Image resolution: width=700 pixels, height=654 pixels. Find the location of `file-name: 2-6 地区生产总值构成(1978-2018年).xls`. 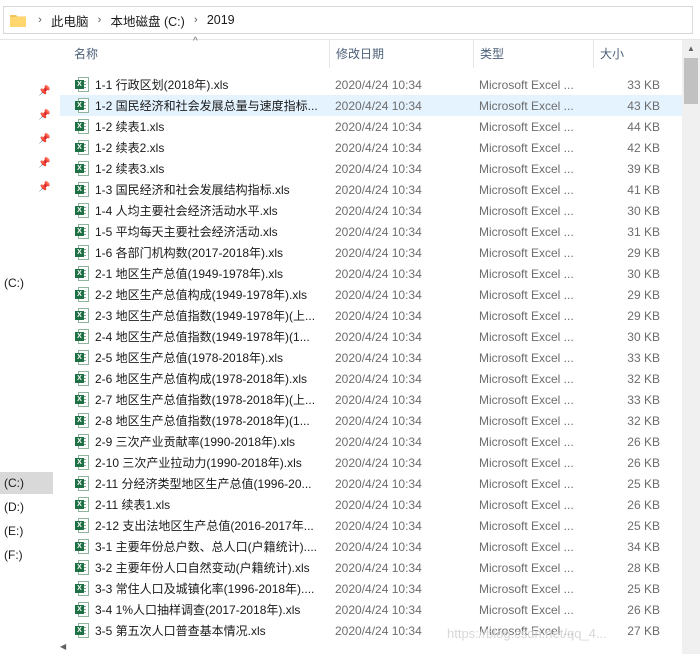

file-name: 2-6 地区生产总值构成(1978-2018年).xls is located at coordinates (201, 379).